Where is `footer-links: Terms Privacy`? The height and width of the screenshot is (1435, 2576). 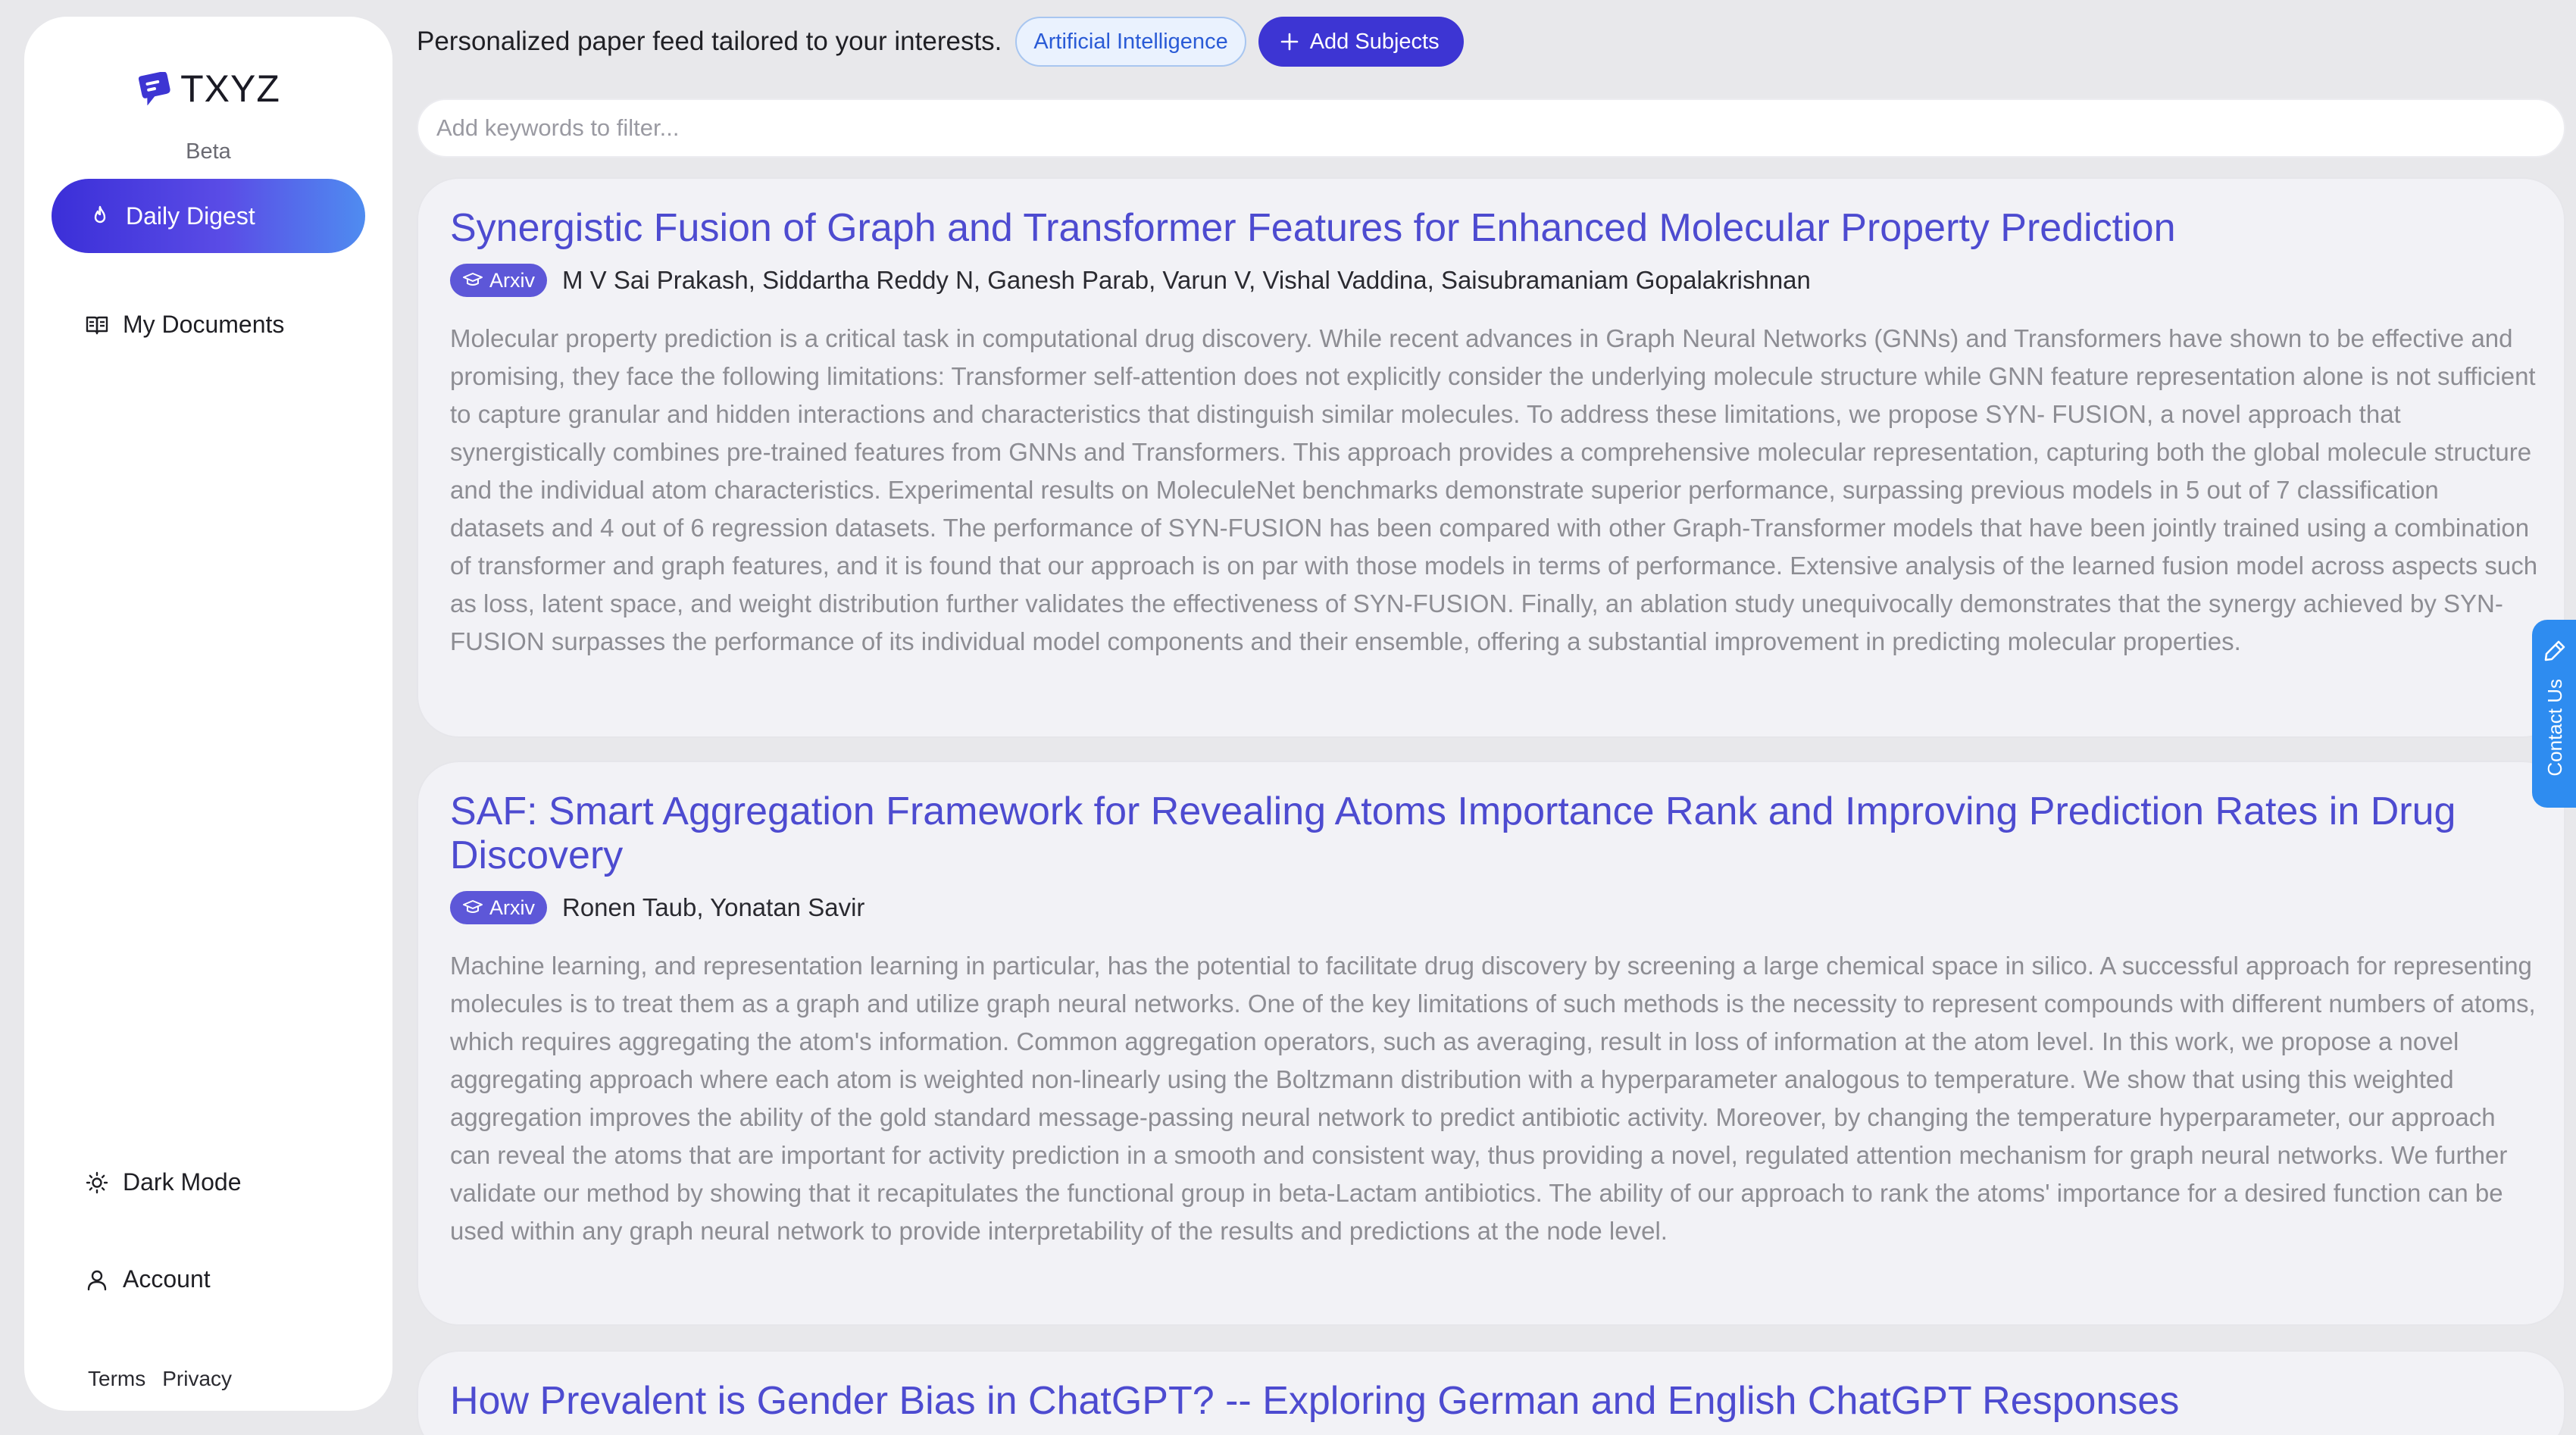 footer-links: Terms Privacy is located at coordinates (160, 1379).